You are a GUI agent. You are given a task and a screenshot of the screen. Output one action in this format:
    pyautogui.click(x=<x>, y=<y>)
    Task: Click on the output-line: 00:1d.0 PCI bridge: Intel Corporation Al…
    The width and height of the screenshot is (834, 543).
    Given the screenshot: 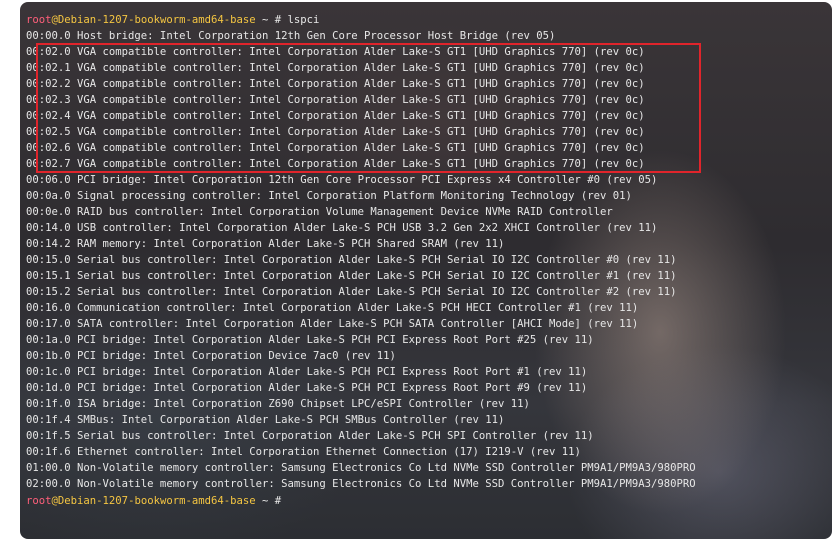 What is the action you would take?
    pyautogui.click(x=307, y=388)
    